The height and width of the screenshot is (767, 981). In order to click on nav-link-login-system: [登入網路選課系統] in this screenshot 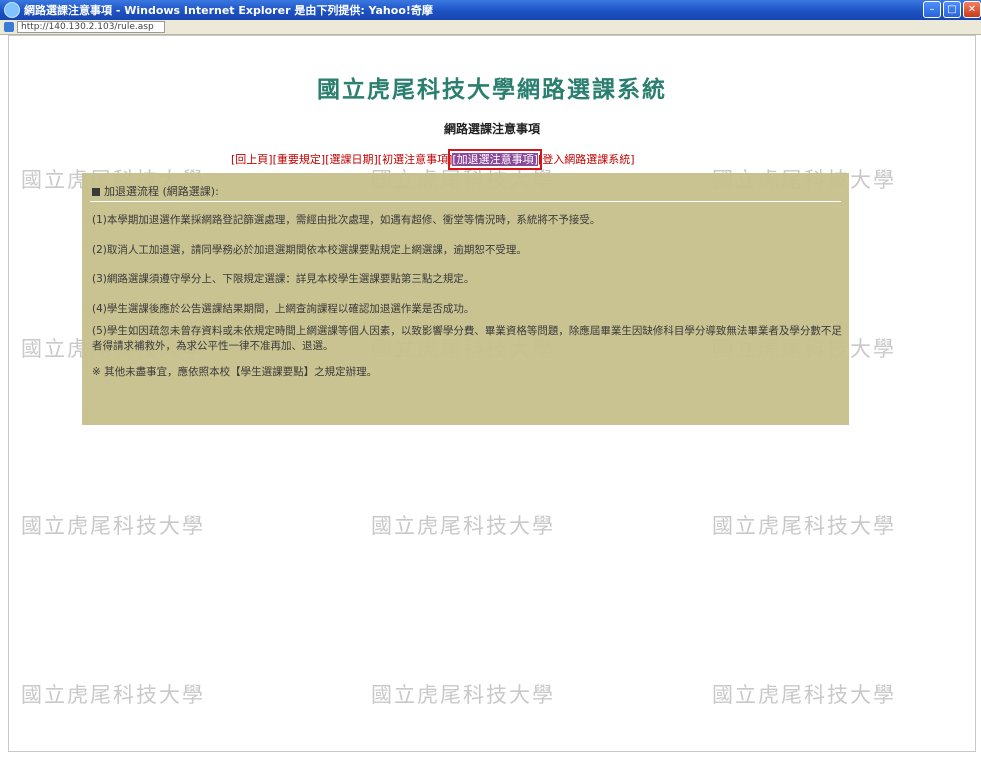, I will do `click(586, 159)`.